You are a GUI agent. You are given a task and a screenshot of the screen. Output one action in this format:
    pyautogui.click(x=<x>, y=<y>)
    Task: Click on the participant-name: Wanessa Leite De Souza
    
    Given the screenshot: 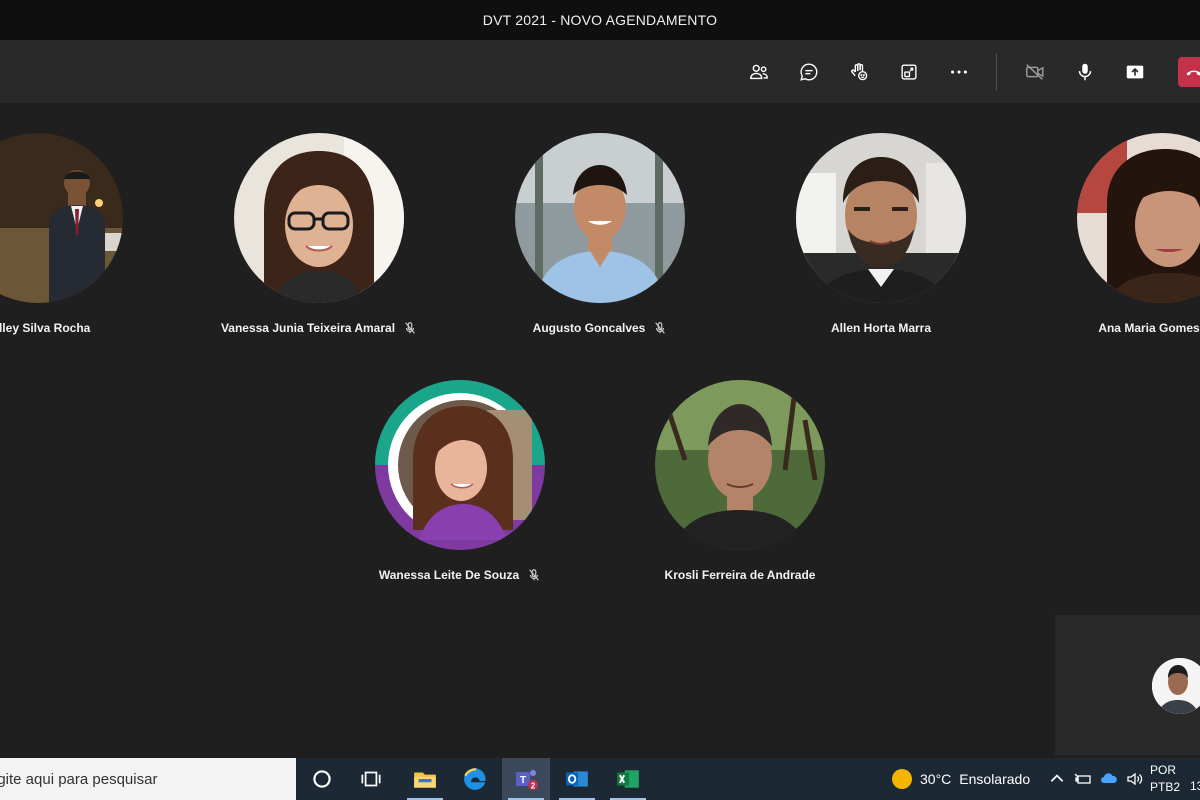 What is the action you would take?
    pyautogui.click(x=460, y=575)
    